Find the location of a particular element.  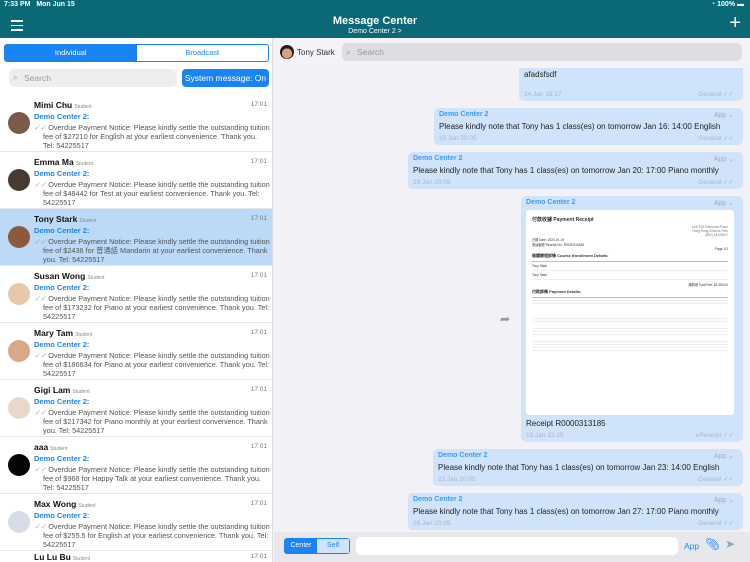

chat-header: Tony Stark ⌕ Search is located at coordinates (512, 53).